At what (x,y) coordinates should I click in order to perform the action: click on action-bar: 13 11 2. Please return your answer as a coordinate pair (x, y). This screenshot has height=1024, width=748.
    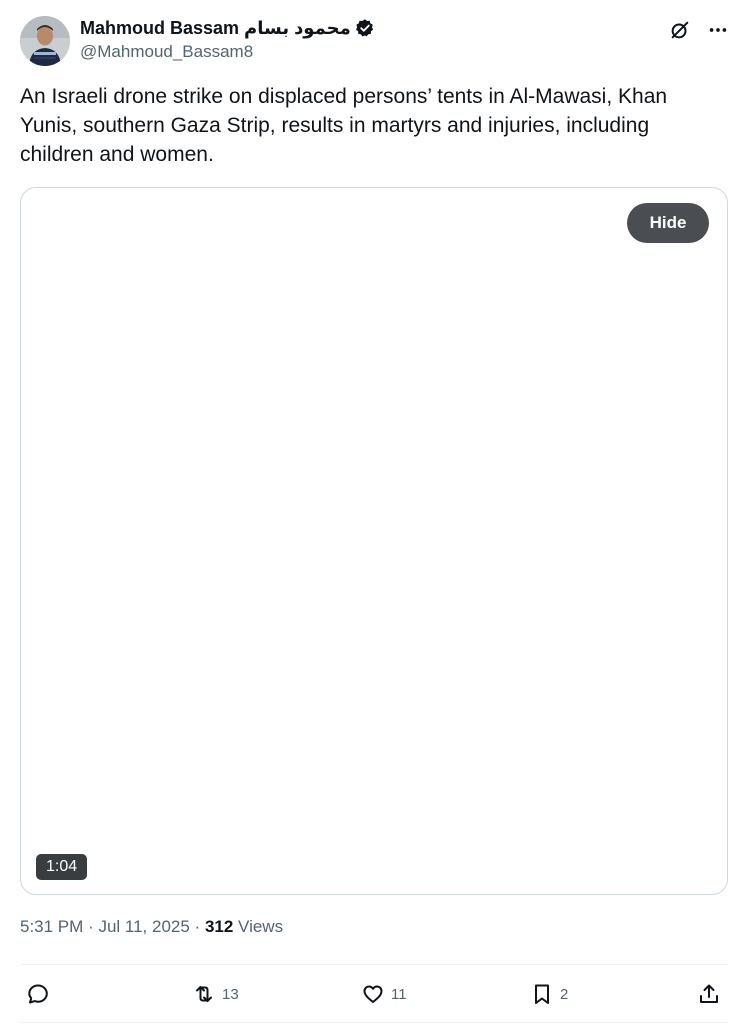
    Looking at the image, I should click on (374, 994).